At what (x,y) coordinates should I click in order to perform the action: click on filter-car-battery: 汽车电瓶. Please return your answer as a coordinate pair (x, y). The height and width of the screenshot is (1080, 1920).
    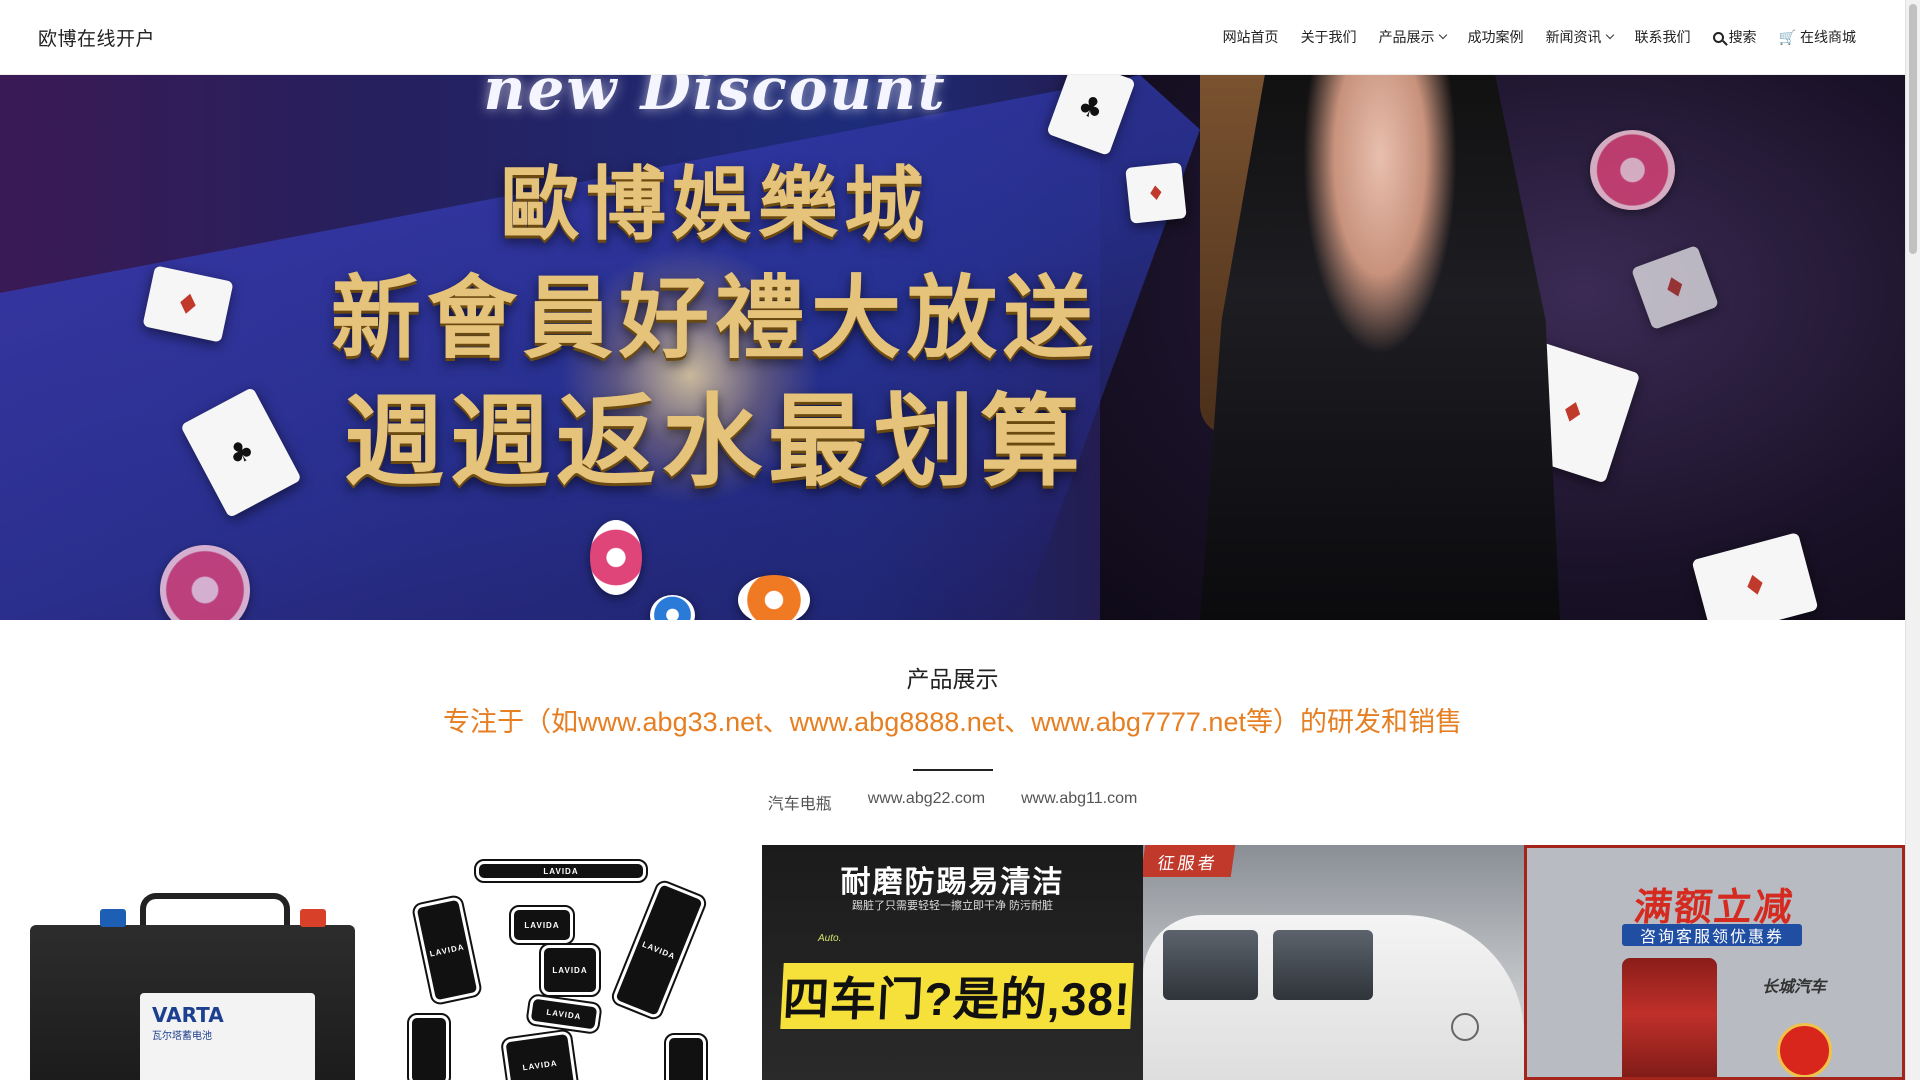
    Looking at the image, I should click on (800, 802).